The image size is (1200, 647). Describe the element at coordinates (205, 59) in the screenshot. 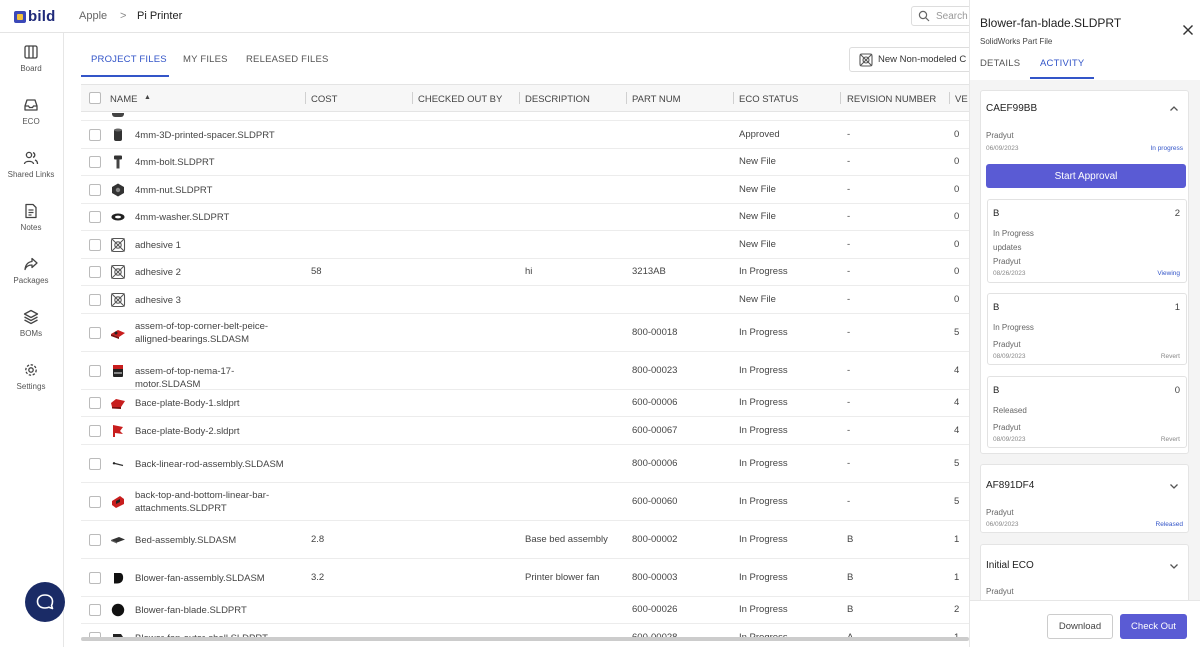

I see `tab-my-files: MY FILES` at that location.